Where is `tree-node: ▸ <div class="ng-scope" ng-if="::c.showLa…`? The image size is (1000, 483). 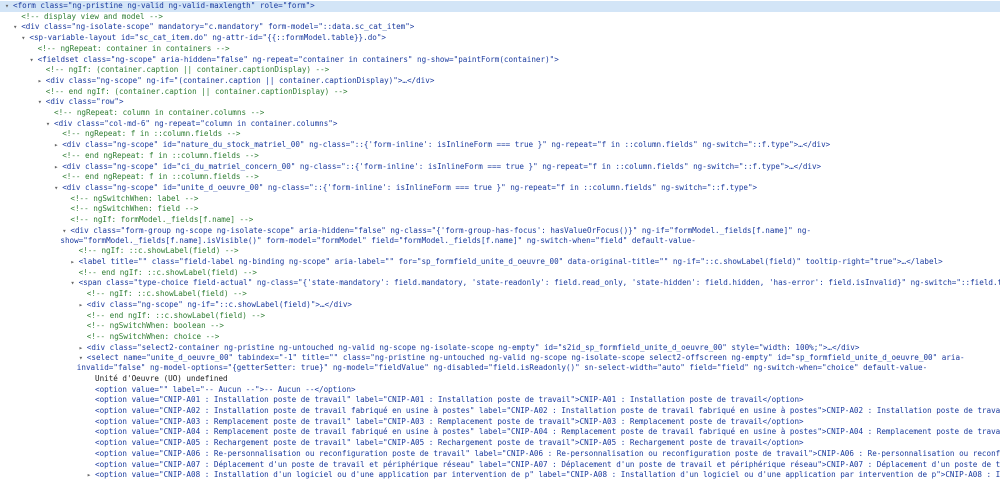 tree-node: ▸ <div class="ng-scope" ng-if="::c.showLa… is located at coordinates (500, 305).